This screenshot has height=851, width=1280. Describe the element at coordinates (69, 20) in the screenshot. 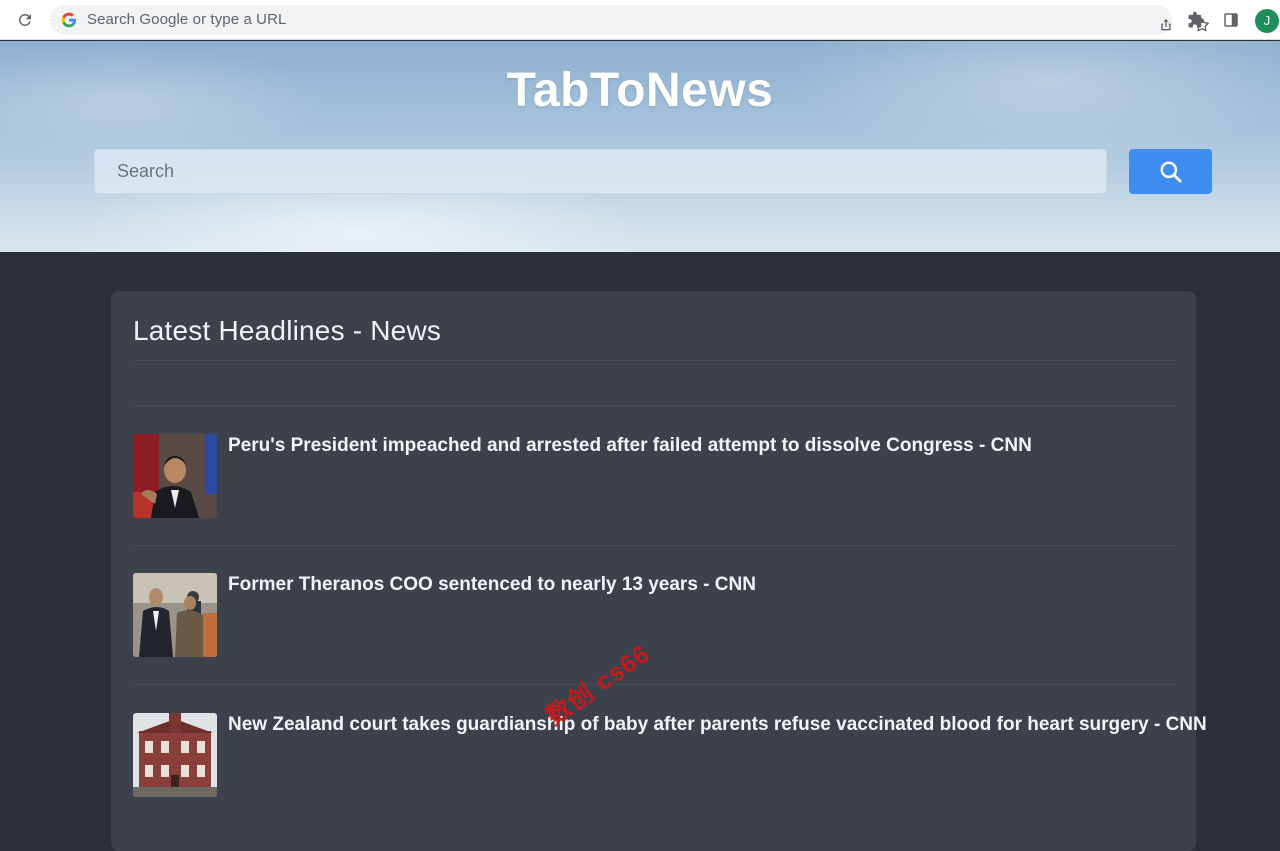

I see `google-logo-icon` at that location.